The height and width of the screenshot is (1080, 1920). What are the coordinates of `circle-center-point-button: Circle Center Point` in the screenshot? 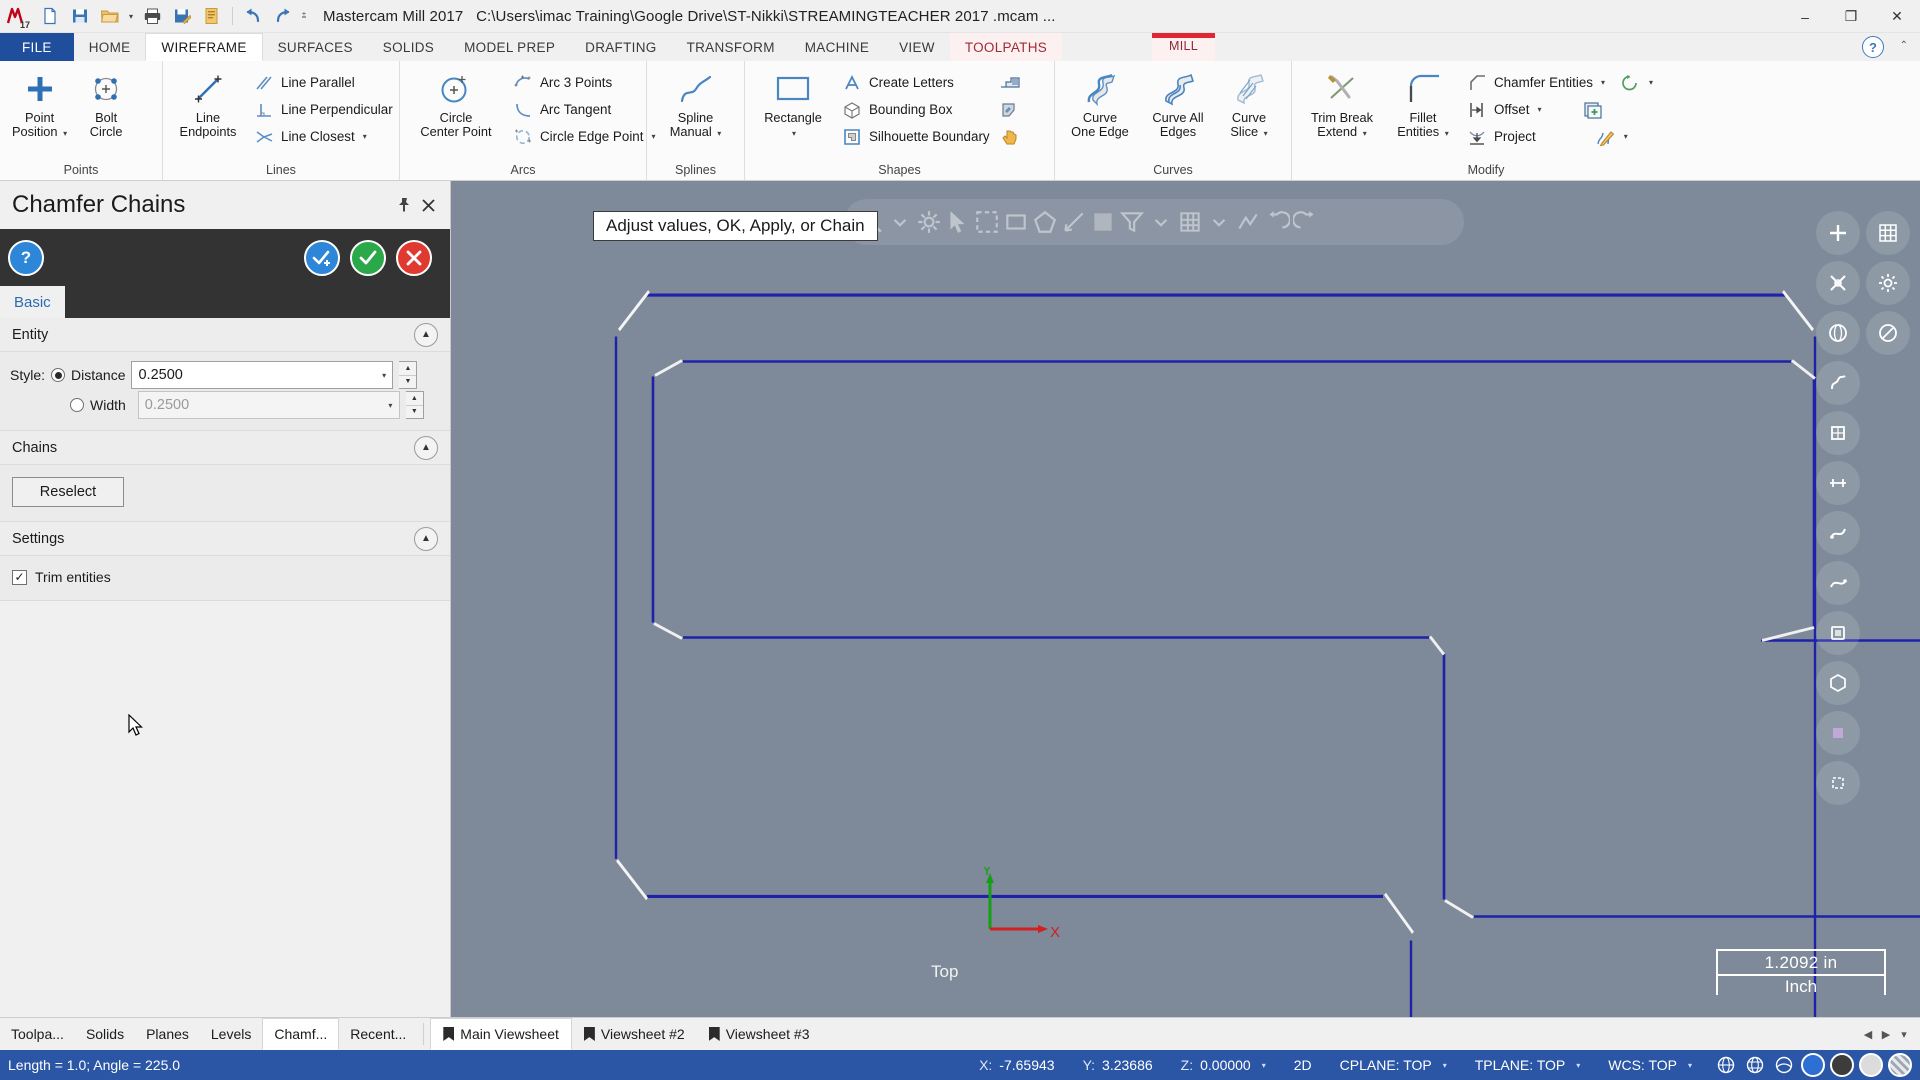 It's located at (456, 104).